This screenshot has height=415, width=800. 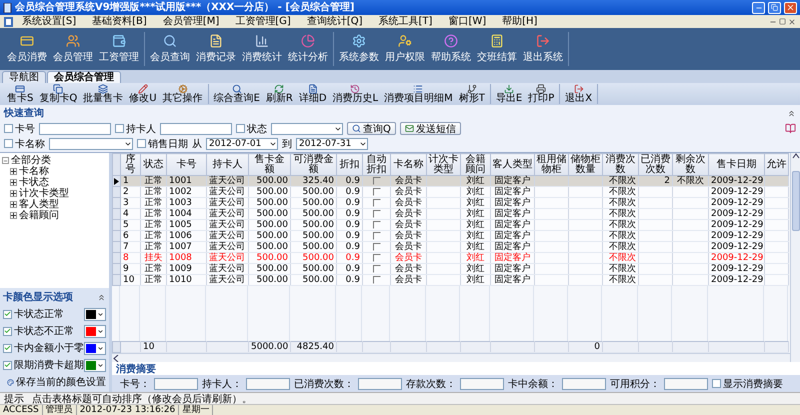 I want to click on restore-button, so click(x=774, y=8).